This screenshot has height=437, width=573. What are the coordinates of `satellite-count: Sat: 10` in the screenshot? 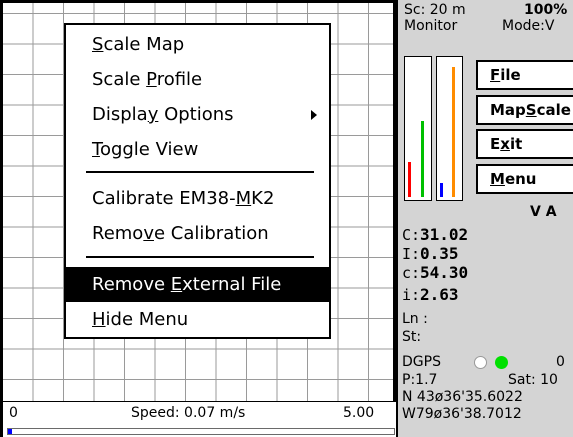 It's located at (533, 380).